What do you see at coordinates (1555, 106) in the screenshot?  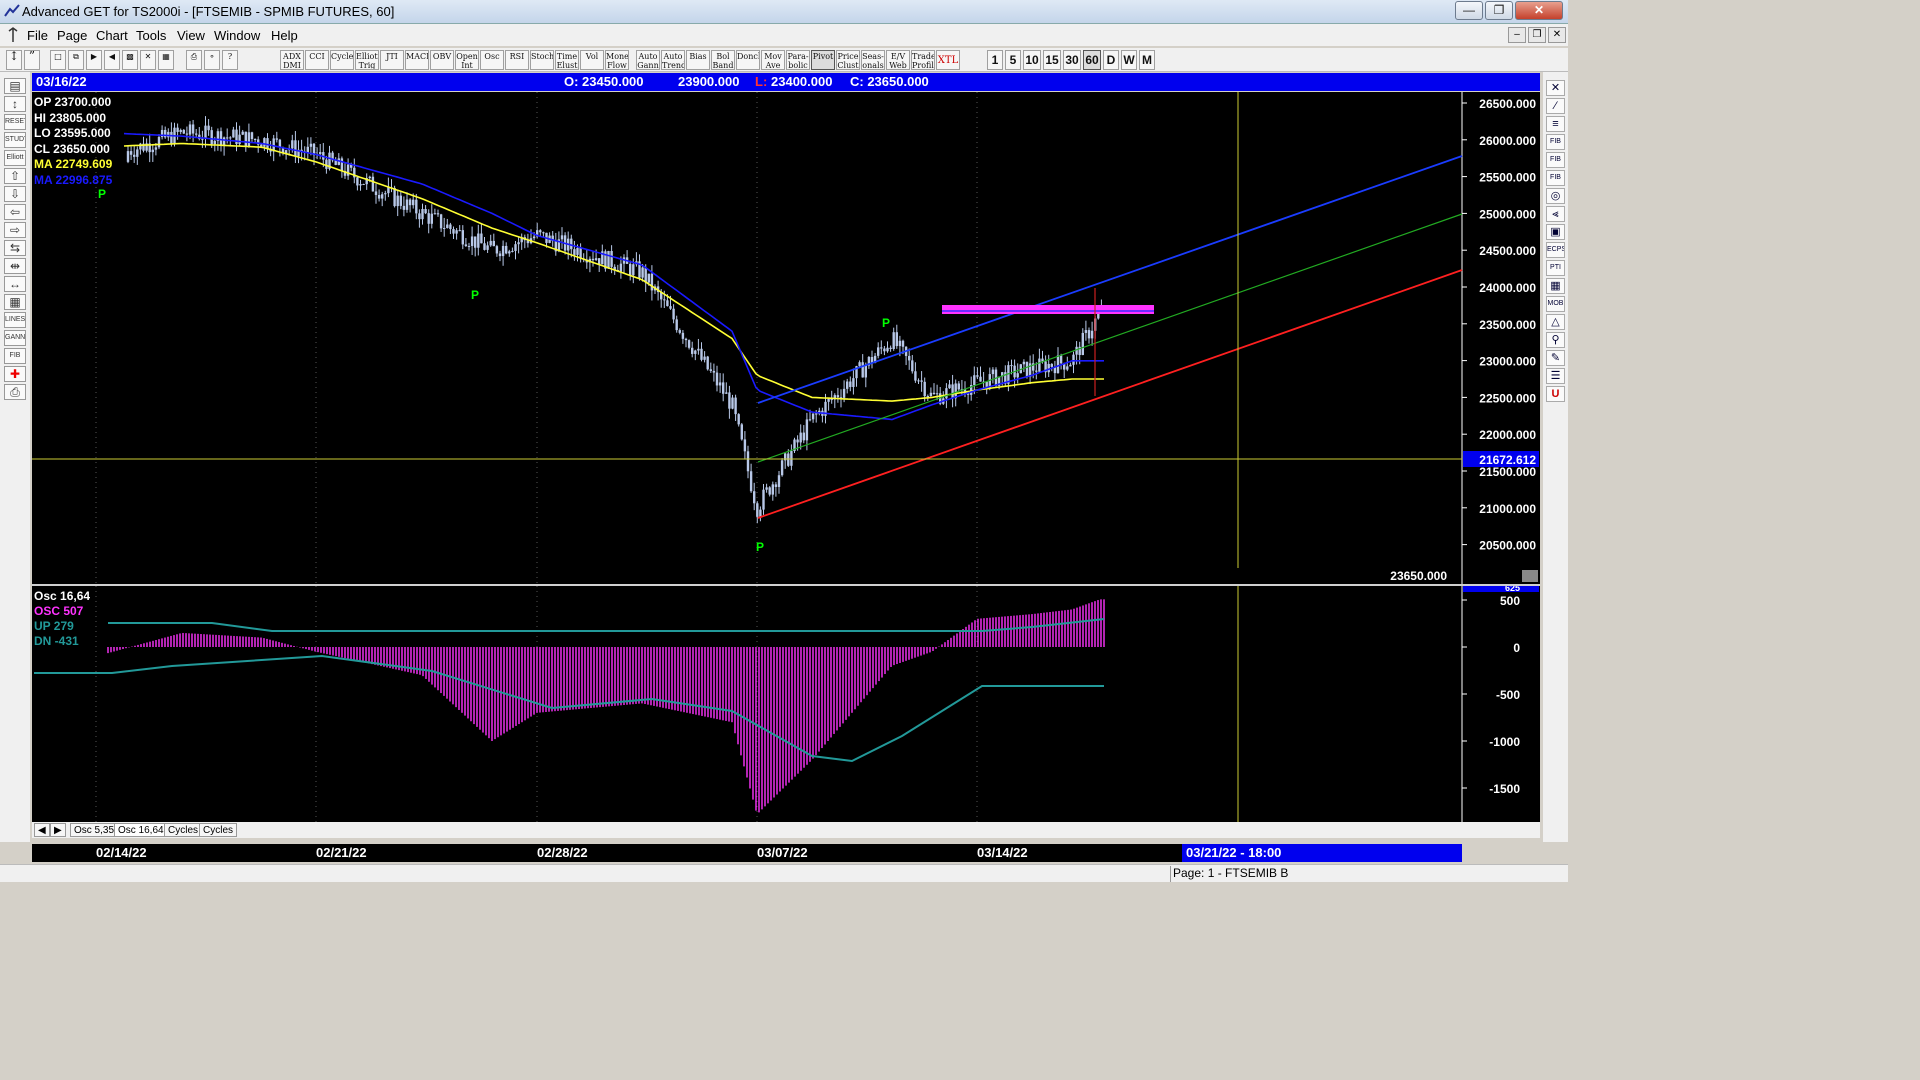 I see `pen-icon: ∕` at bounding box center [1555, 106].